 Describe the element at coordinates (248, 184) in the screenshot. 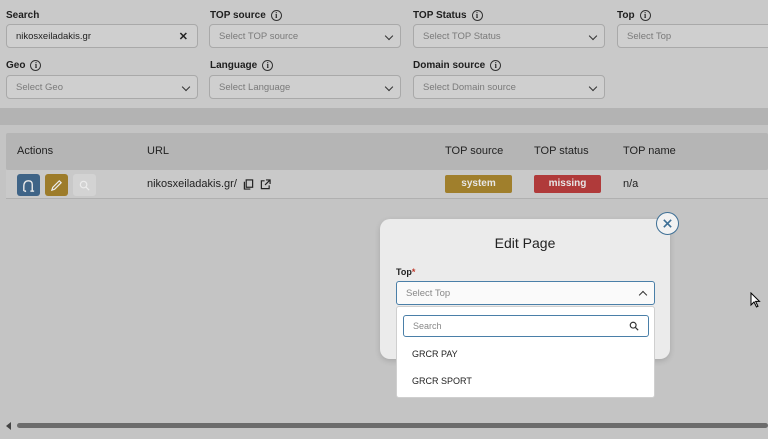

I see `copy-icon` at that location.